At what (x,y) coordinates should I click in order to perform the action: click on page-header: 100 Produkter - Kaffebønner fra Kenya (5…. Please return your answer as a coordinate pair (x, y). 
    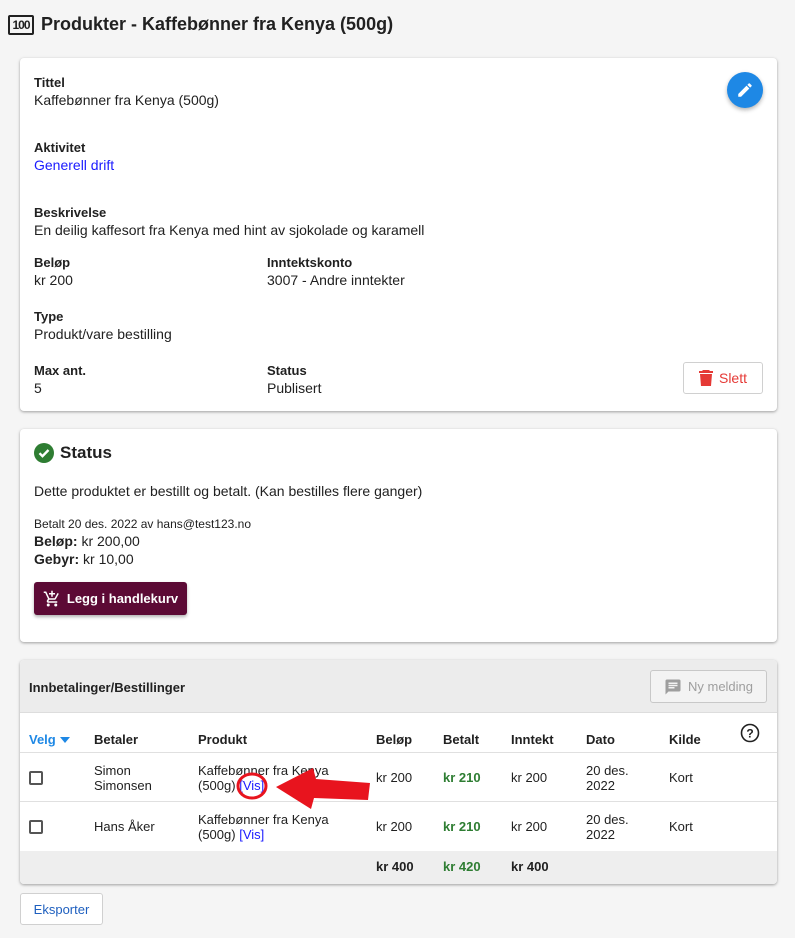
    Looking at the image, I should click on (200, 24).